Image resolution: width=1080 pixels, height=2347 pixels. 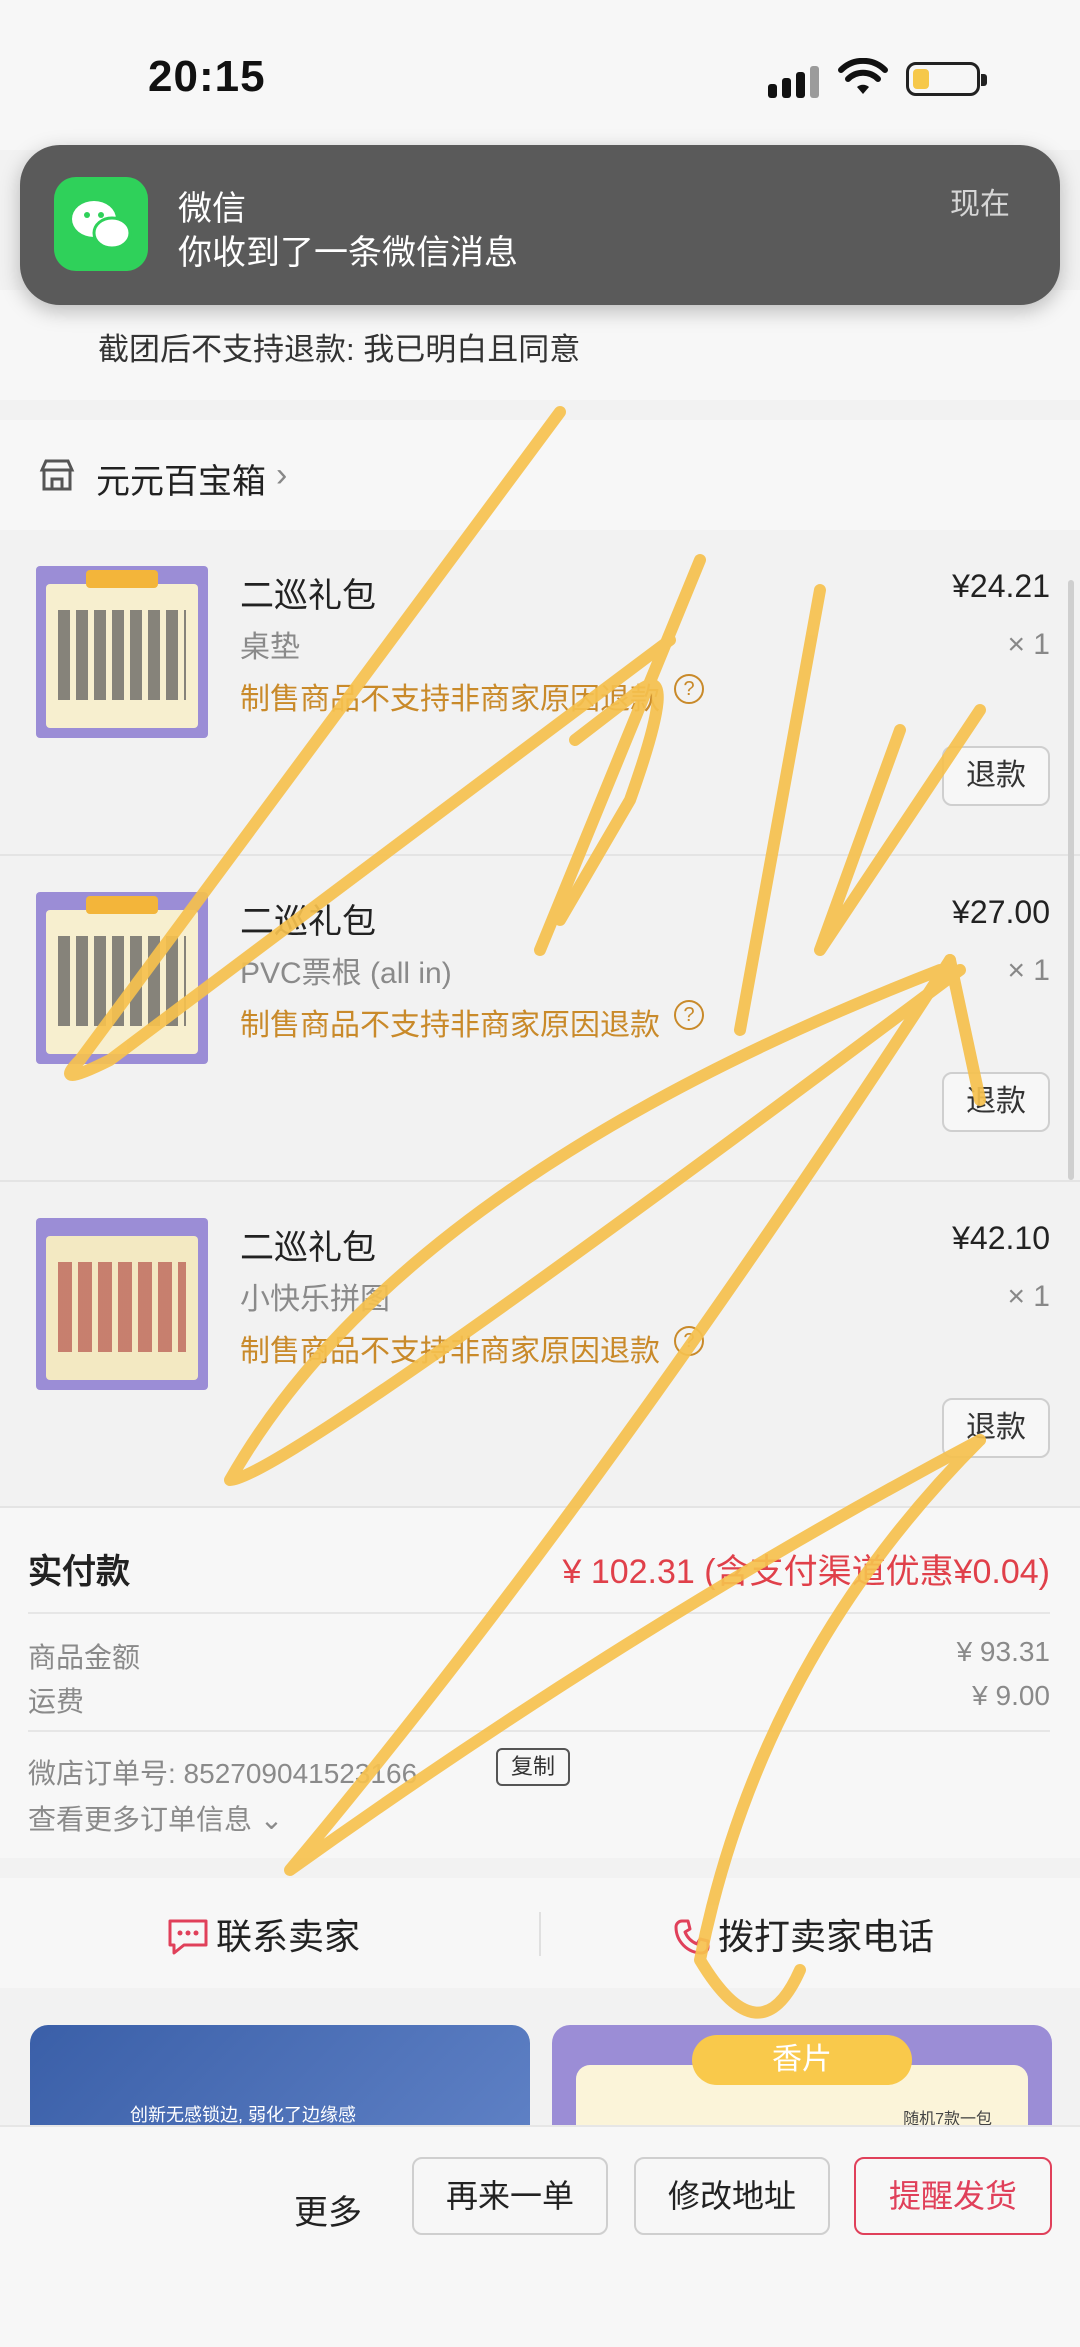 What do you see at coordinates (282, 475) in the screenshot?
I see `chevron-right-icon: ›` at bounding box center [282, 475].